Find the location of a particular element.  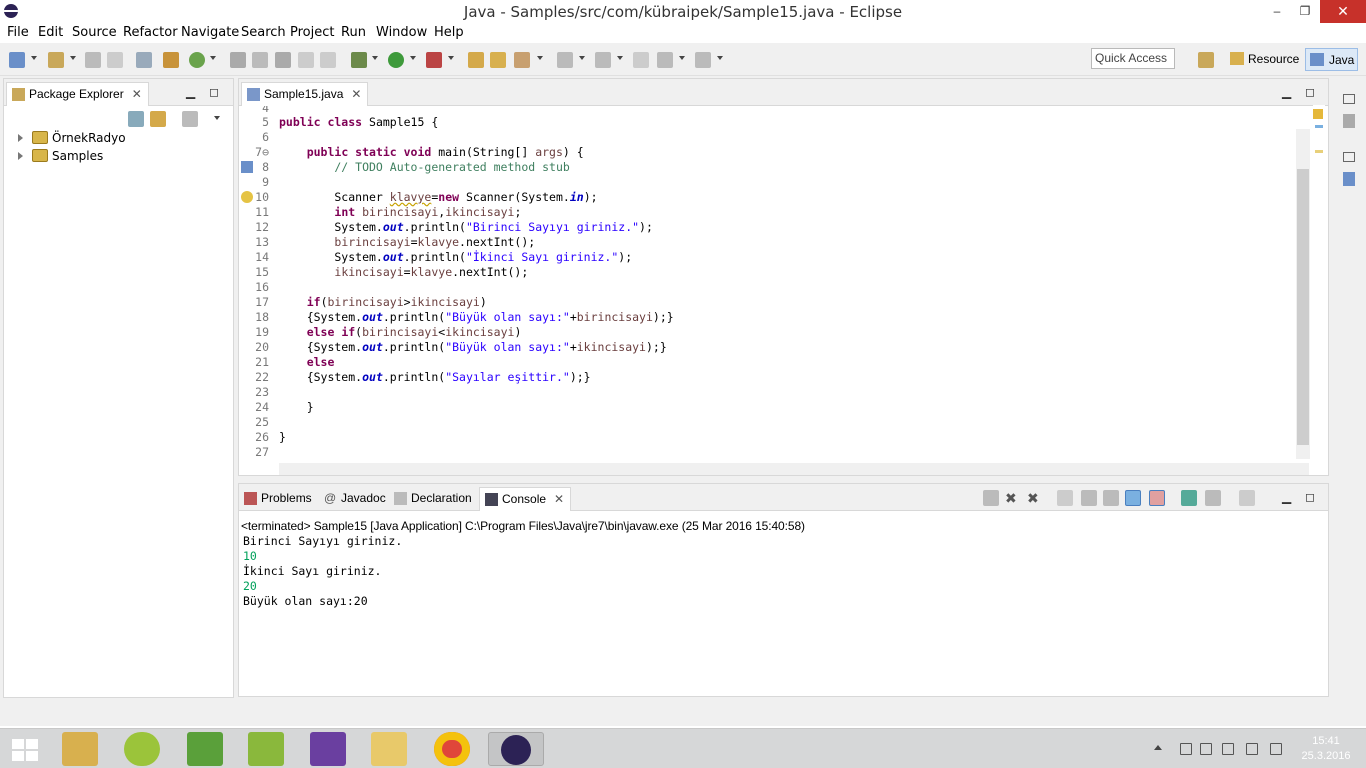

external-tools-icon is located at coordinates (434, 60).